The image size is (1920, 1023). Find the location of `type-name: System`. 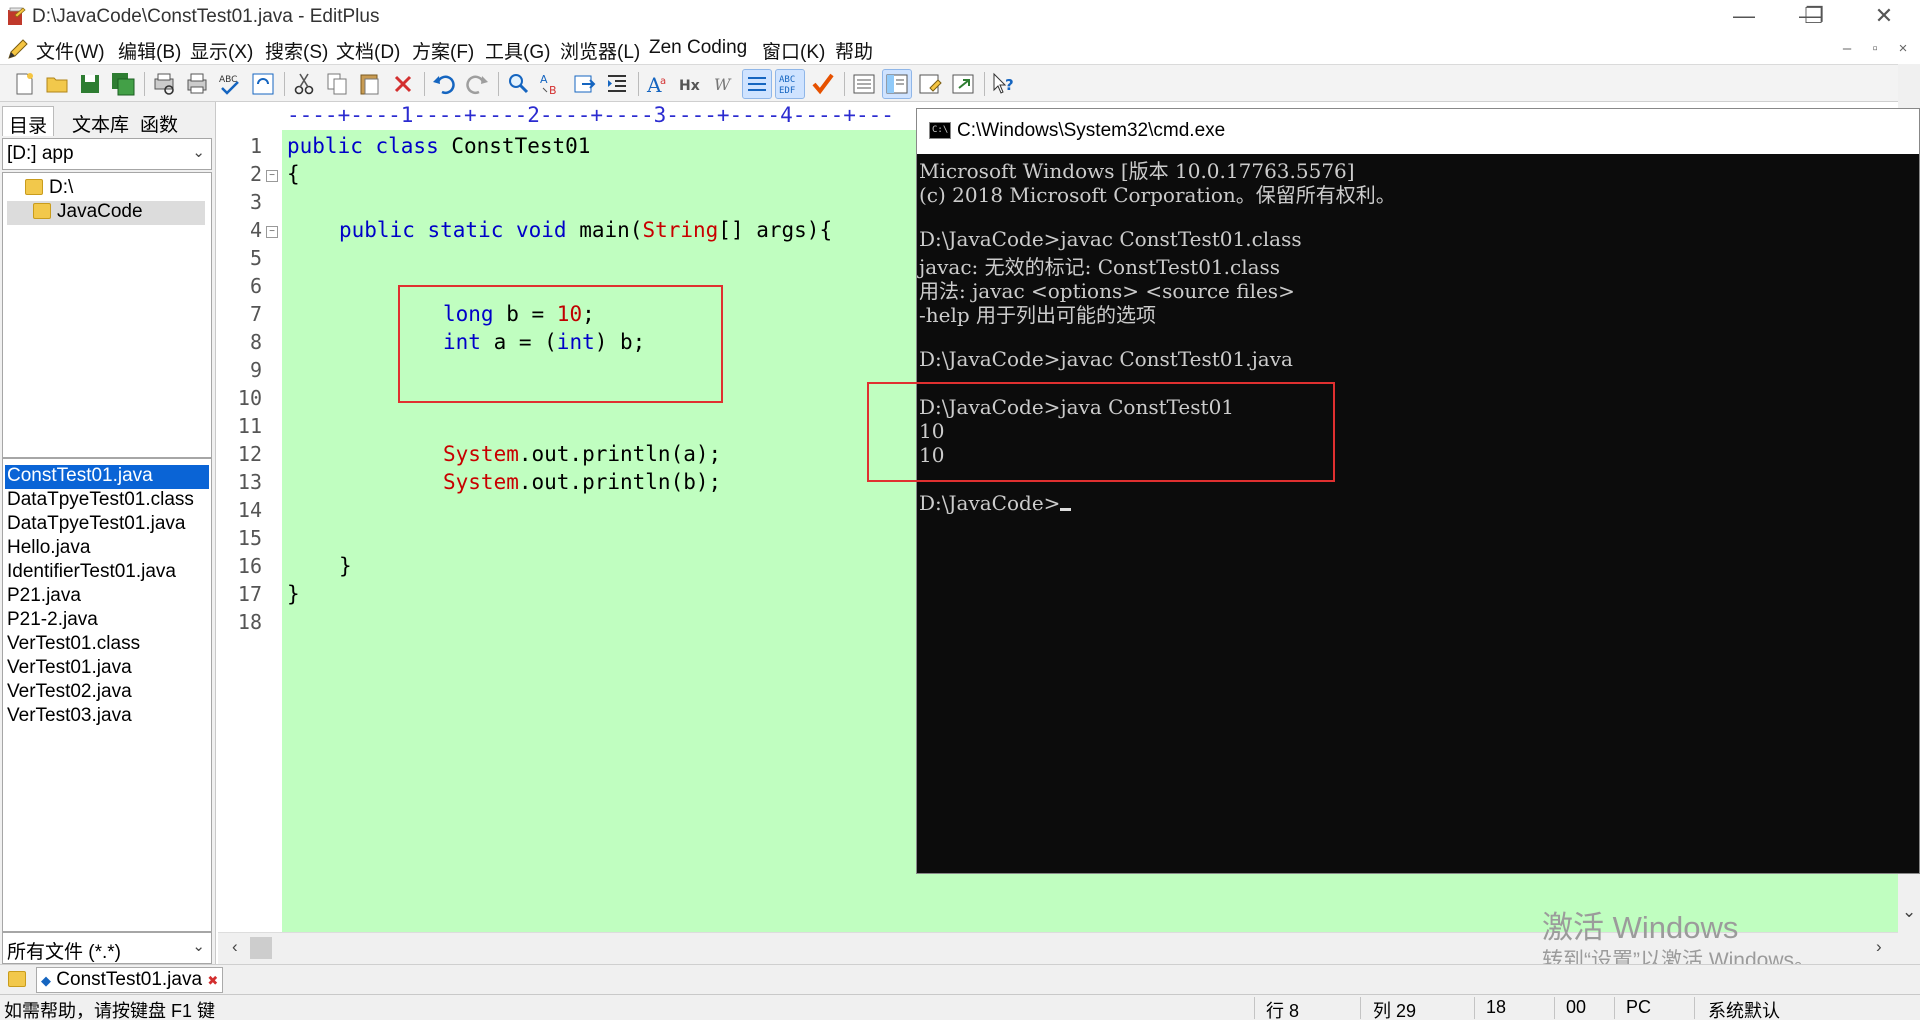

type-name: System is located at coordinates (481, 454).